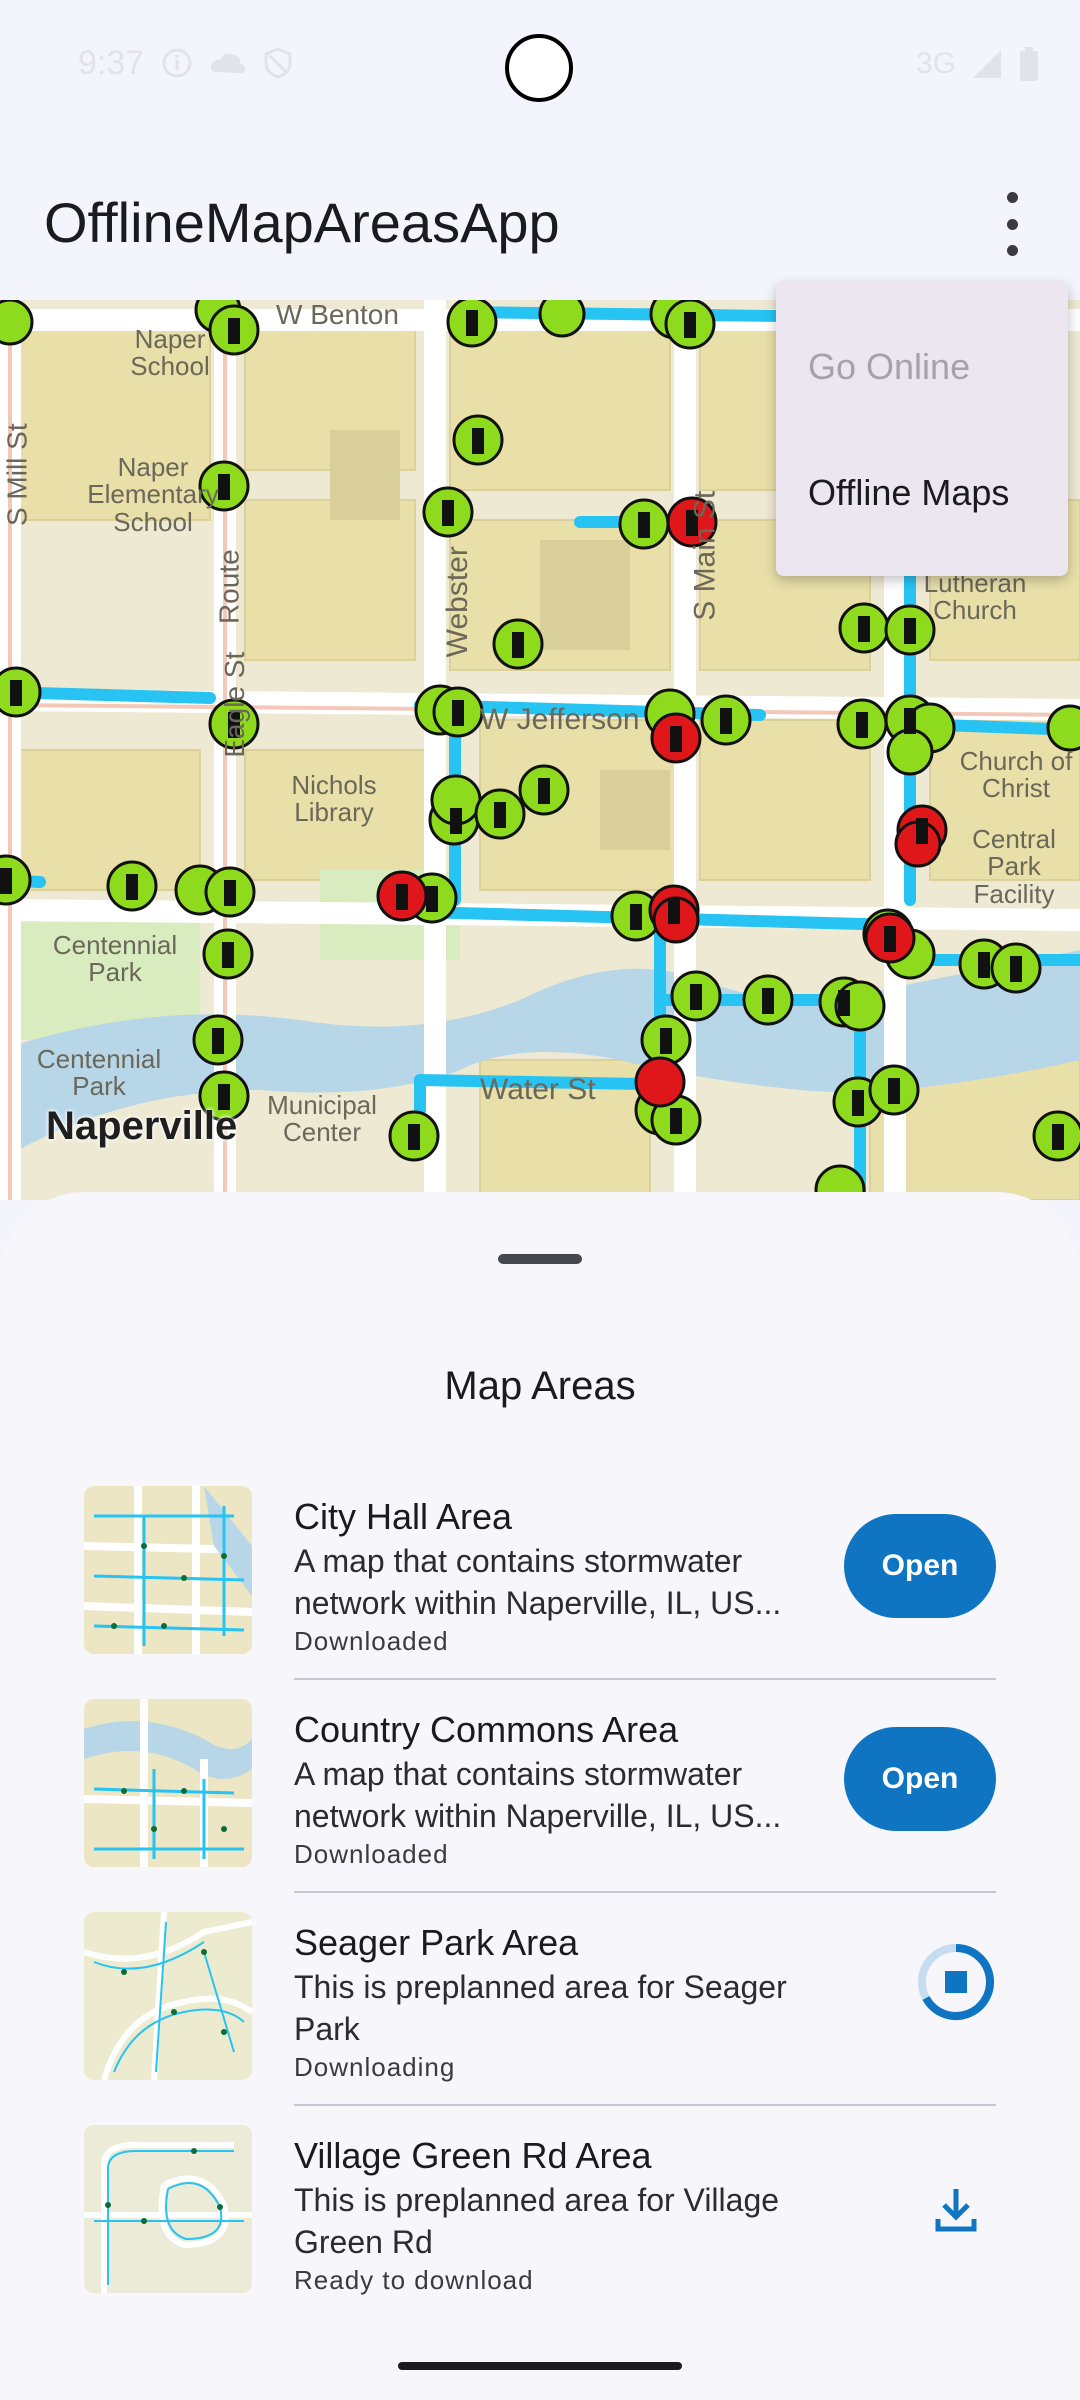 Image resolution: width=1080 pixels, height=2400 pixels. What do you see at coordinates (302, 222) in the screenshot?
I see `app-title: OfflineMapAreasApp` at bounding box center [302, 222].